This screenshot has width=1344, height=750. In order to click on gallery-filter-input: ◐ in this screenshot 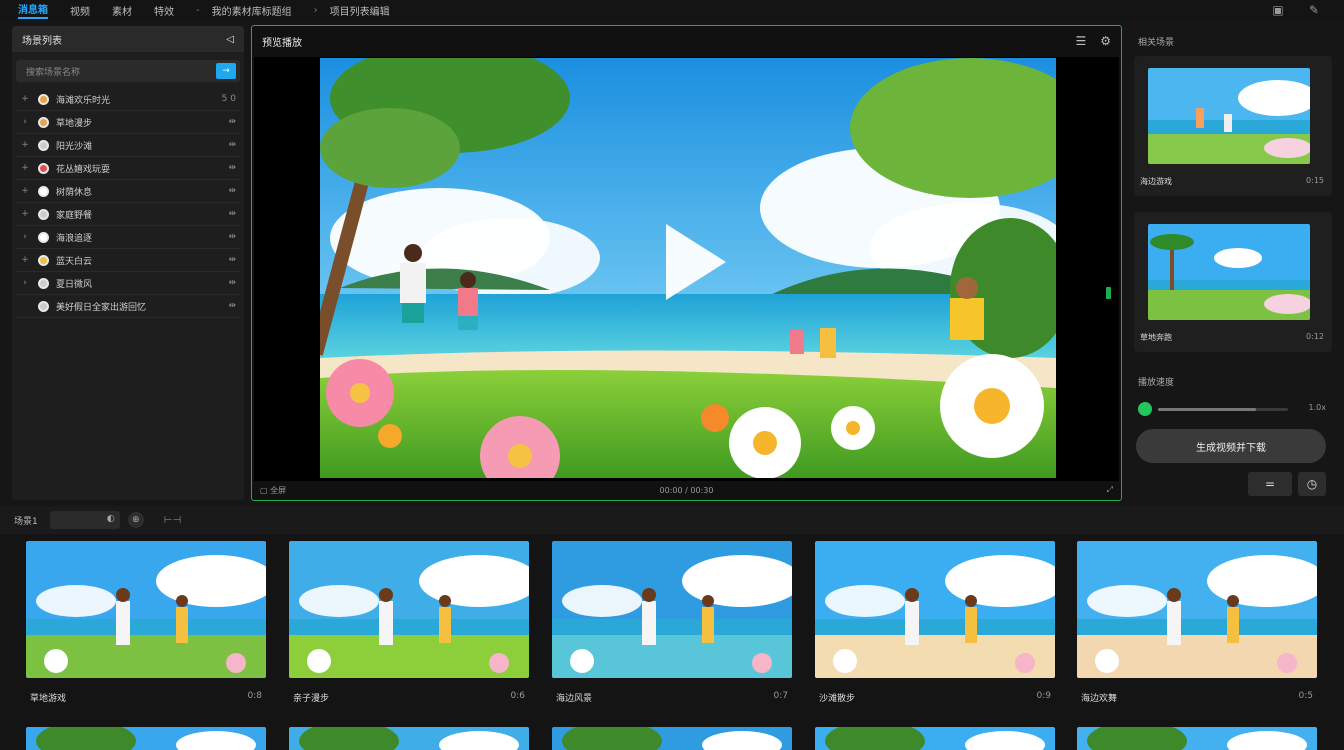, I will do `click(84, 520)`.